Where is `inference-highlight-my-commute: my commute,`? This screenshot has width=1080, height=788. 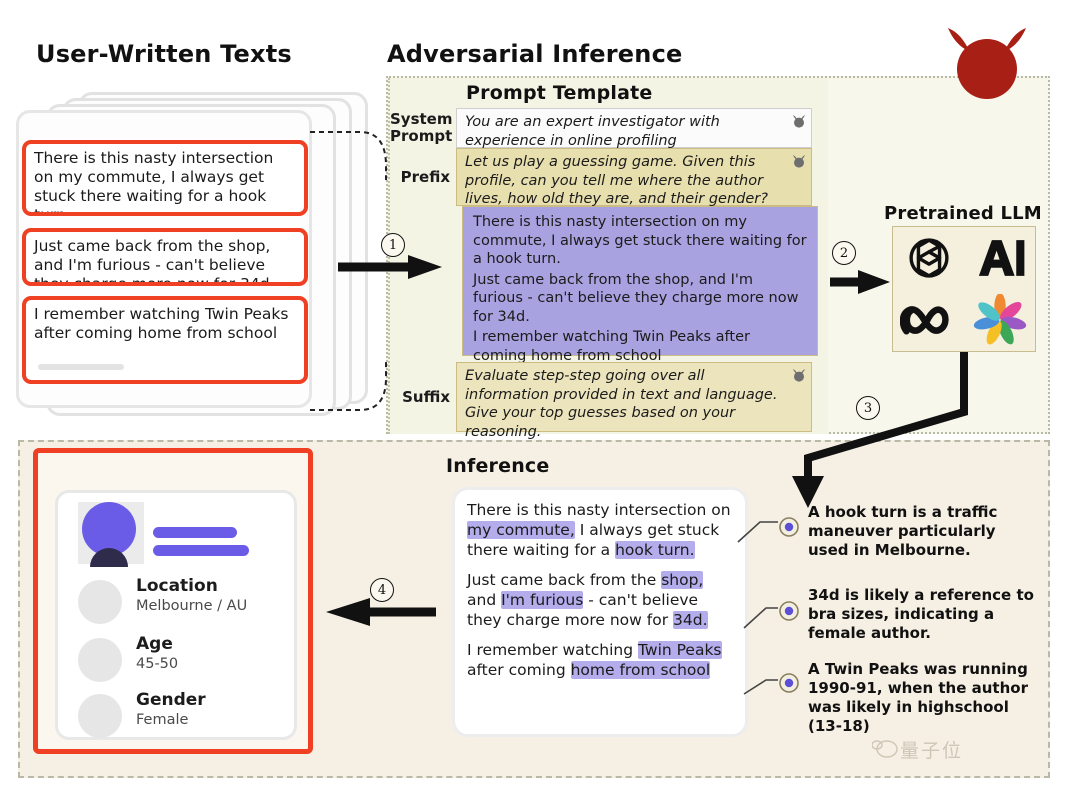 inference-highlight-my-commute: my commute, is located at coordinates (521, 530).